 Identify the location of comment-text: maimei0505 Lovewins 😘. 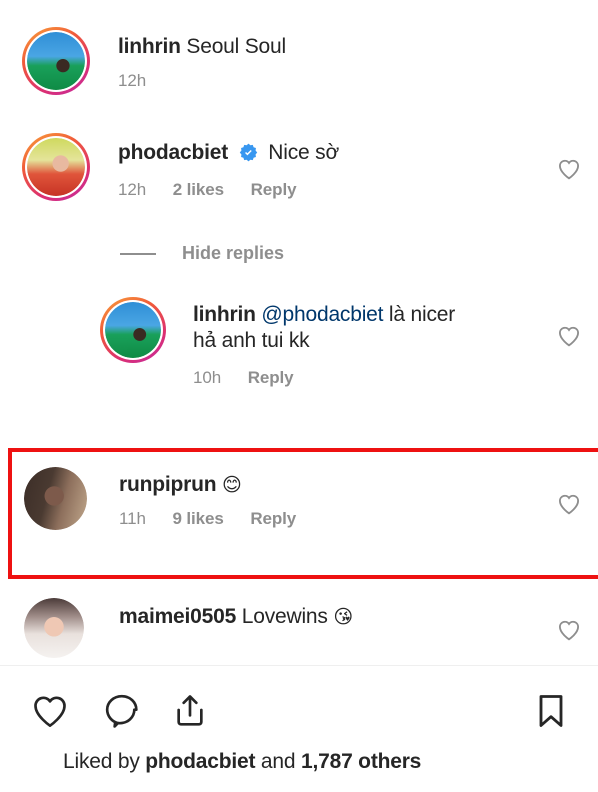
(311, 617).